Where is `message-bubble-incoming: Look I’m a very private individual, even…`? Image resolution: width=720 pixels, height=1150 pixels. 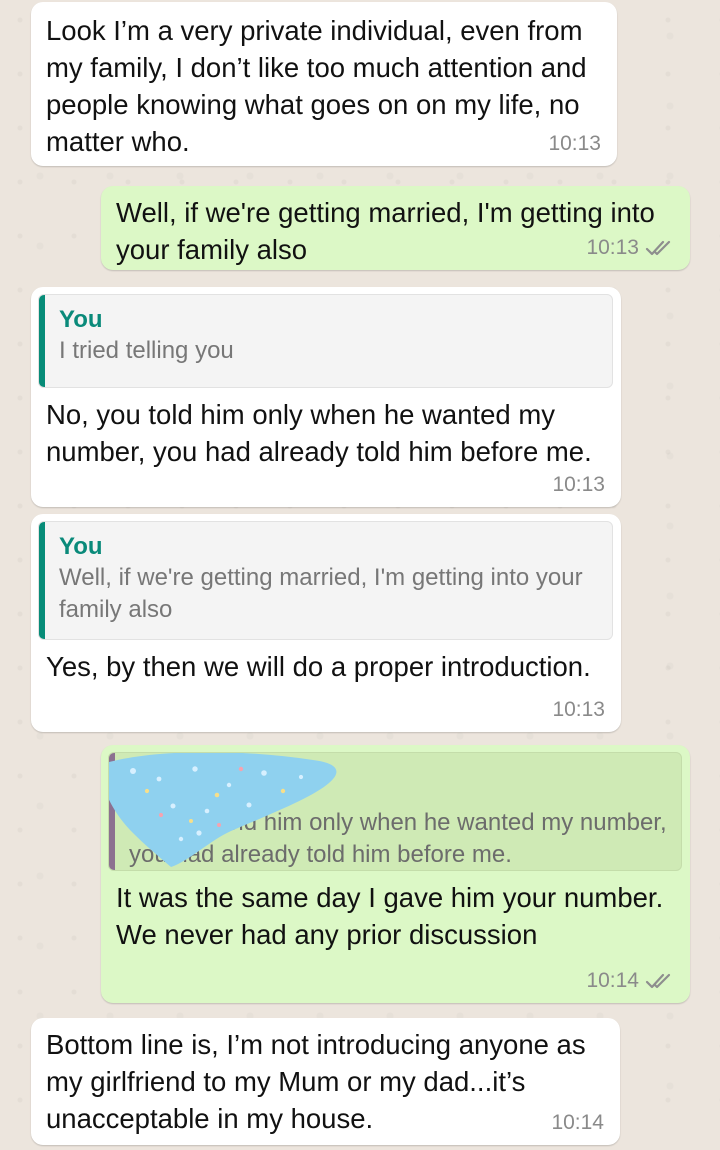
message-bubble-incoming: Look I’m a very private individual, even… is located at coordinates (324, 84).